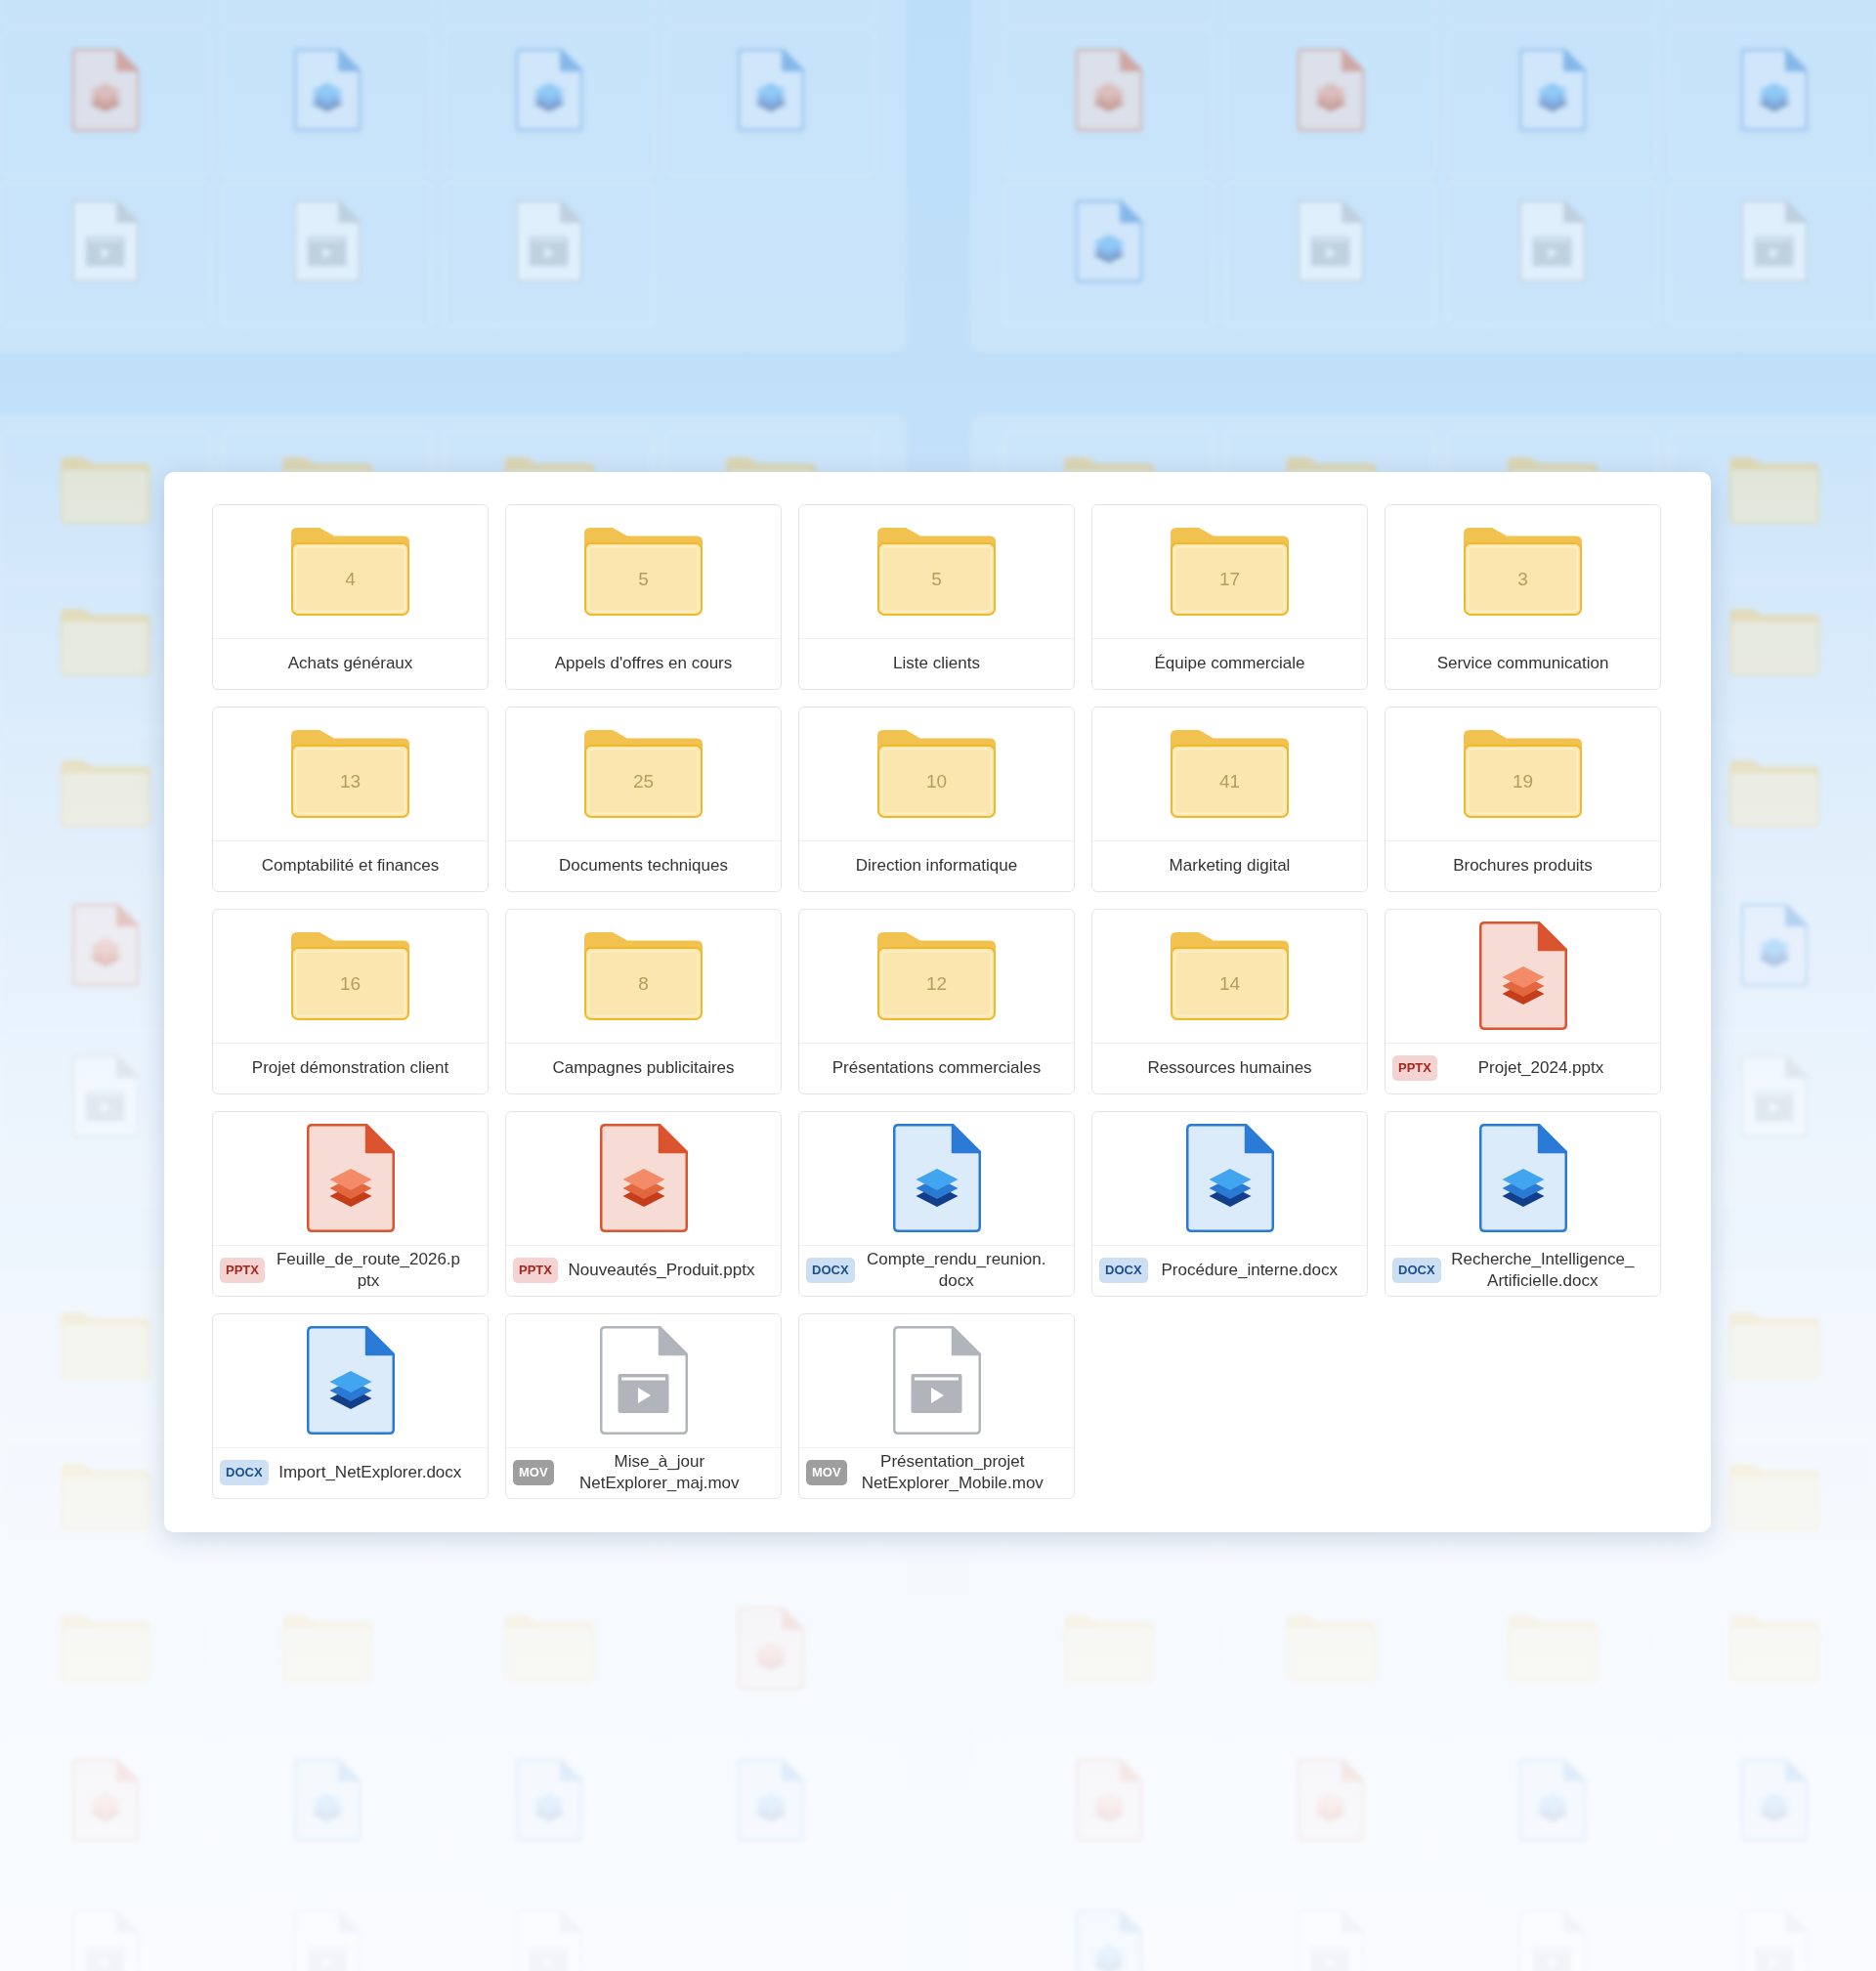 This screenshot has width=1876, height=1971. I want to click on file-tile: PPTX Nouveautés_Produit.pptx, so click(643, 1204).